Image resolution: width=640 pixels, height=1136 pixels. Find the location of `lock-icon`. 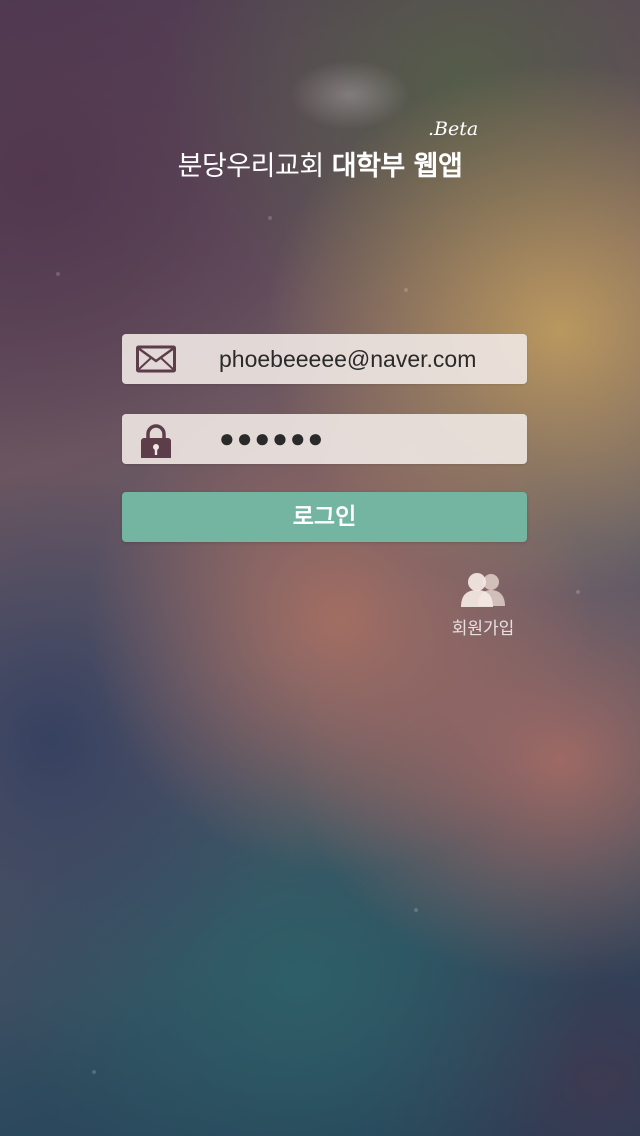

lock-icon is located at coordinates (156, 441).